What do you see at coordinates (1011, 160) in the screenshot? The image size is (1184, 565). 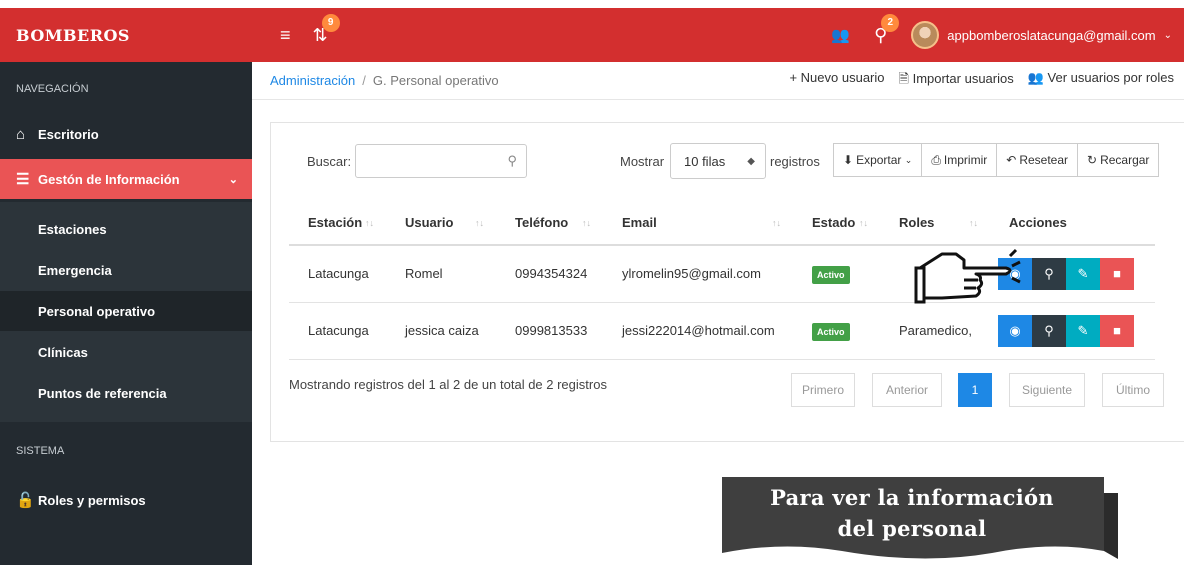 I see `undo-icon: ↶` at bounding box center [1011, 160].